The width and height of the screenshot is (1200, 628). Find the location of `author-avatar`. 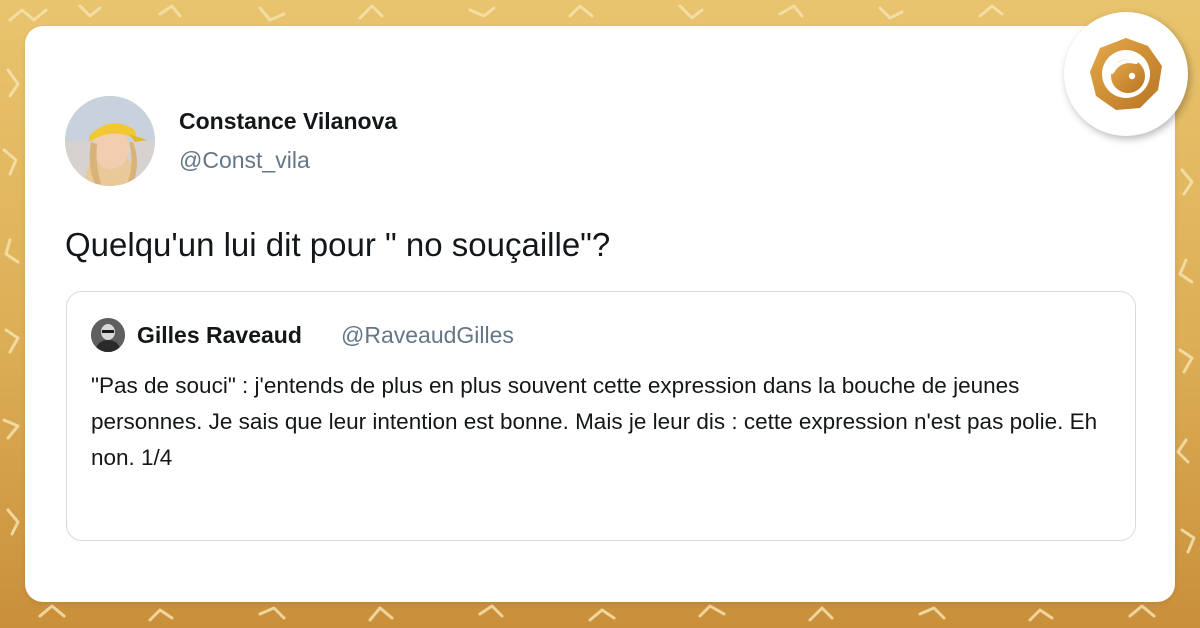

author-avatar is located at coordinates (110, 141).